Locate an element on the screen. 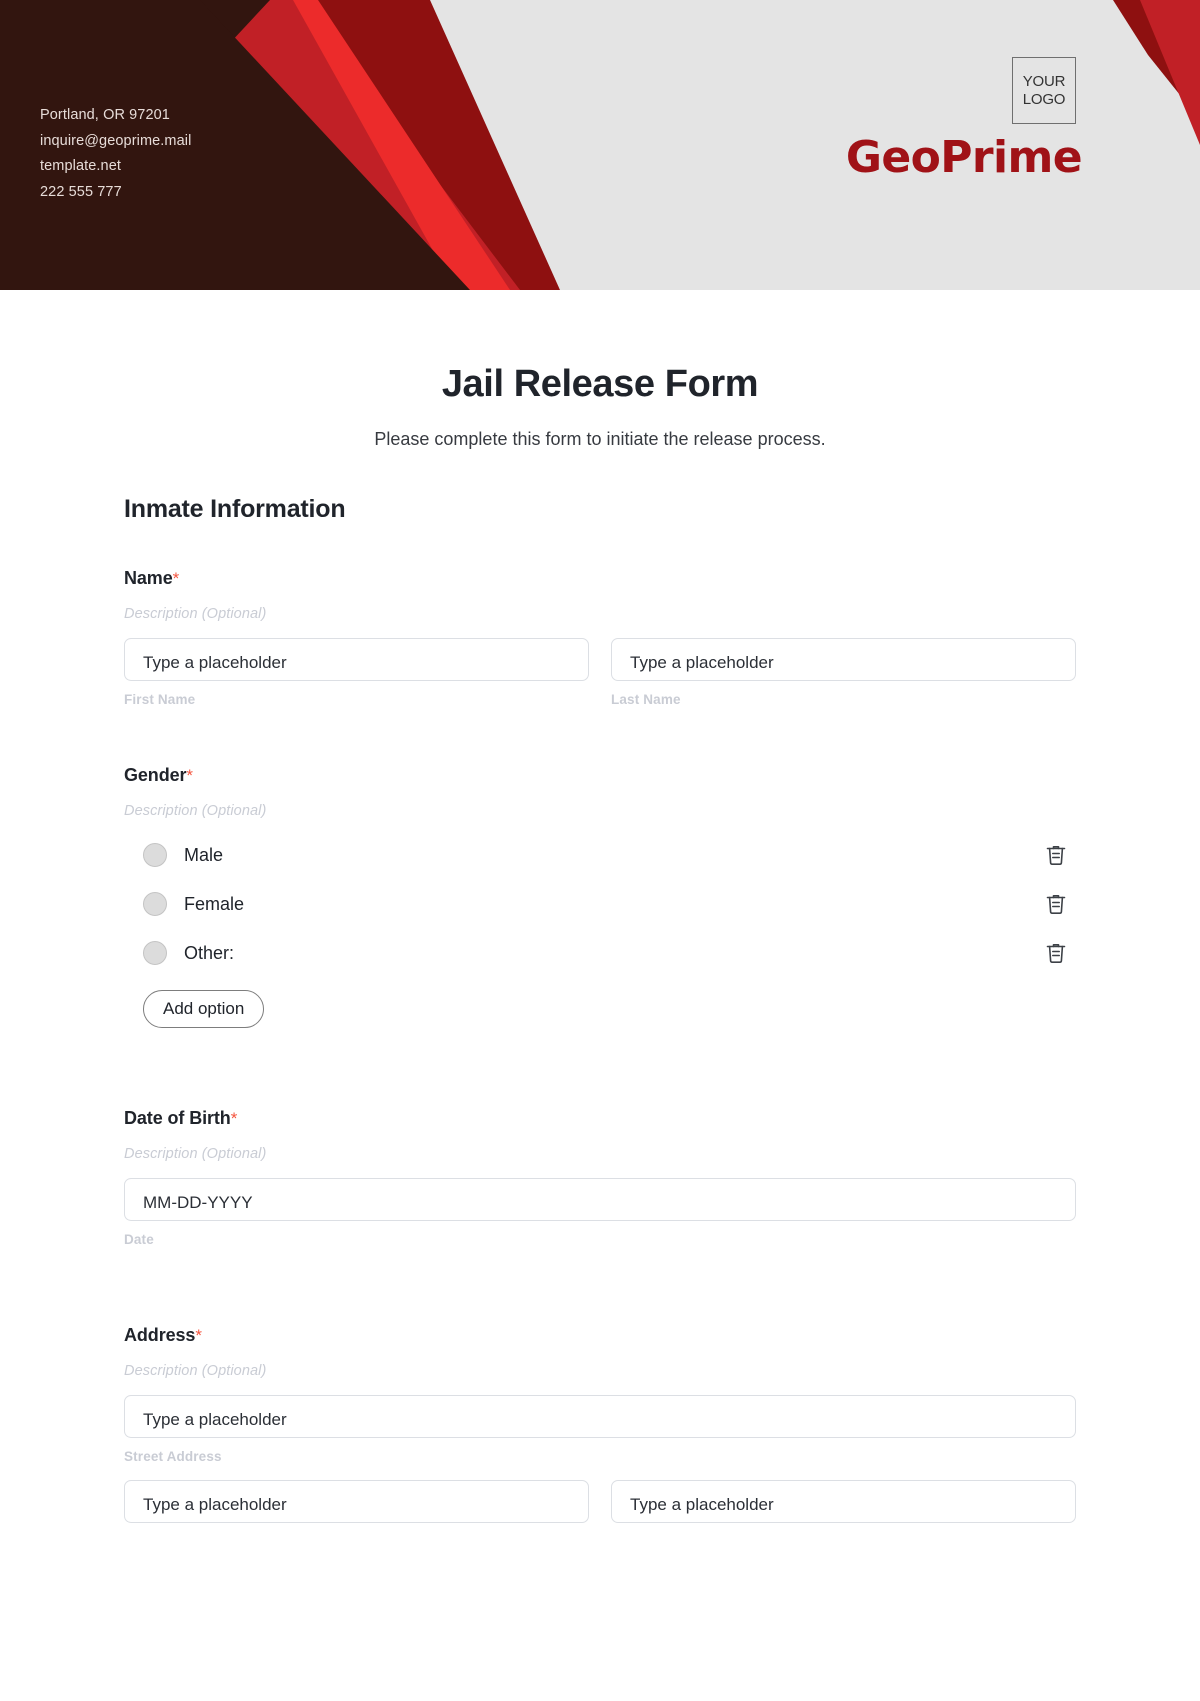  address-line3-placeholder: Type a placeholder is located at coordinates (702, 1504).